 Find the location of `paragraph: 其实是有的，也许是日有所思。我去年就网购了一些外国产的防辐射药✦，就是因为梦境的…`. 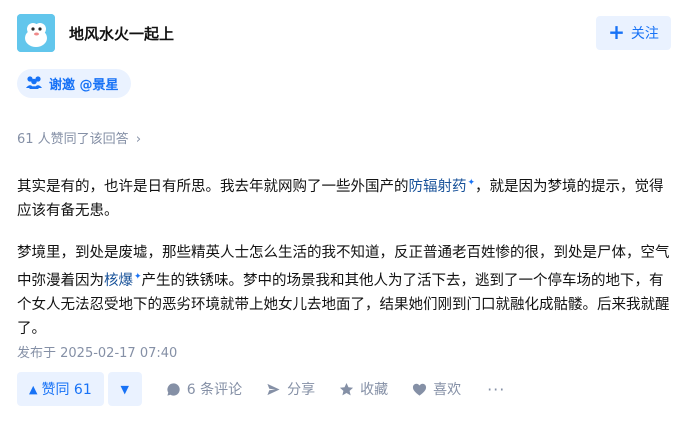

paragraph: 其实是有的，也许是日有所思。我去年就网购了一些外国产的防辐射药✦，就是因为梦境的… is located at coordinates (344, 197).